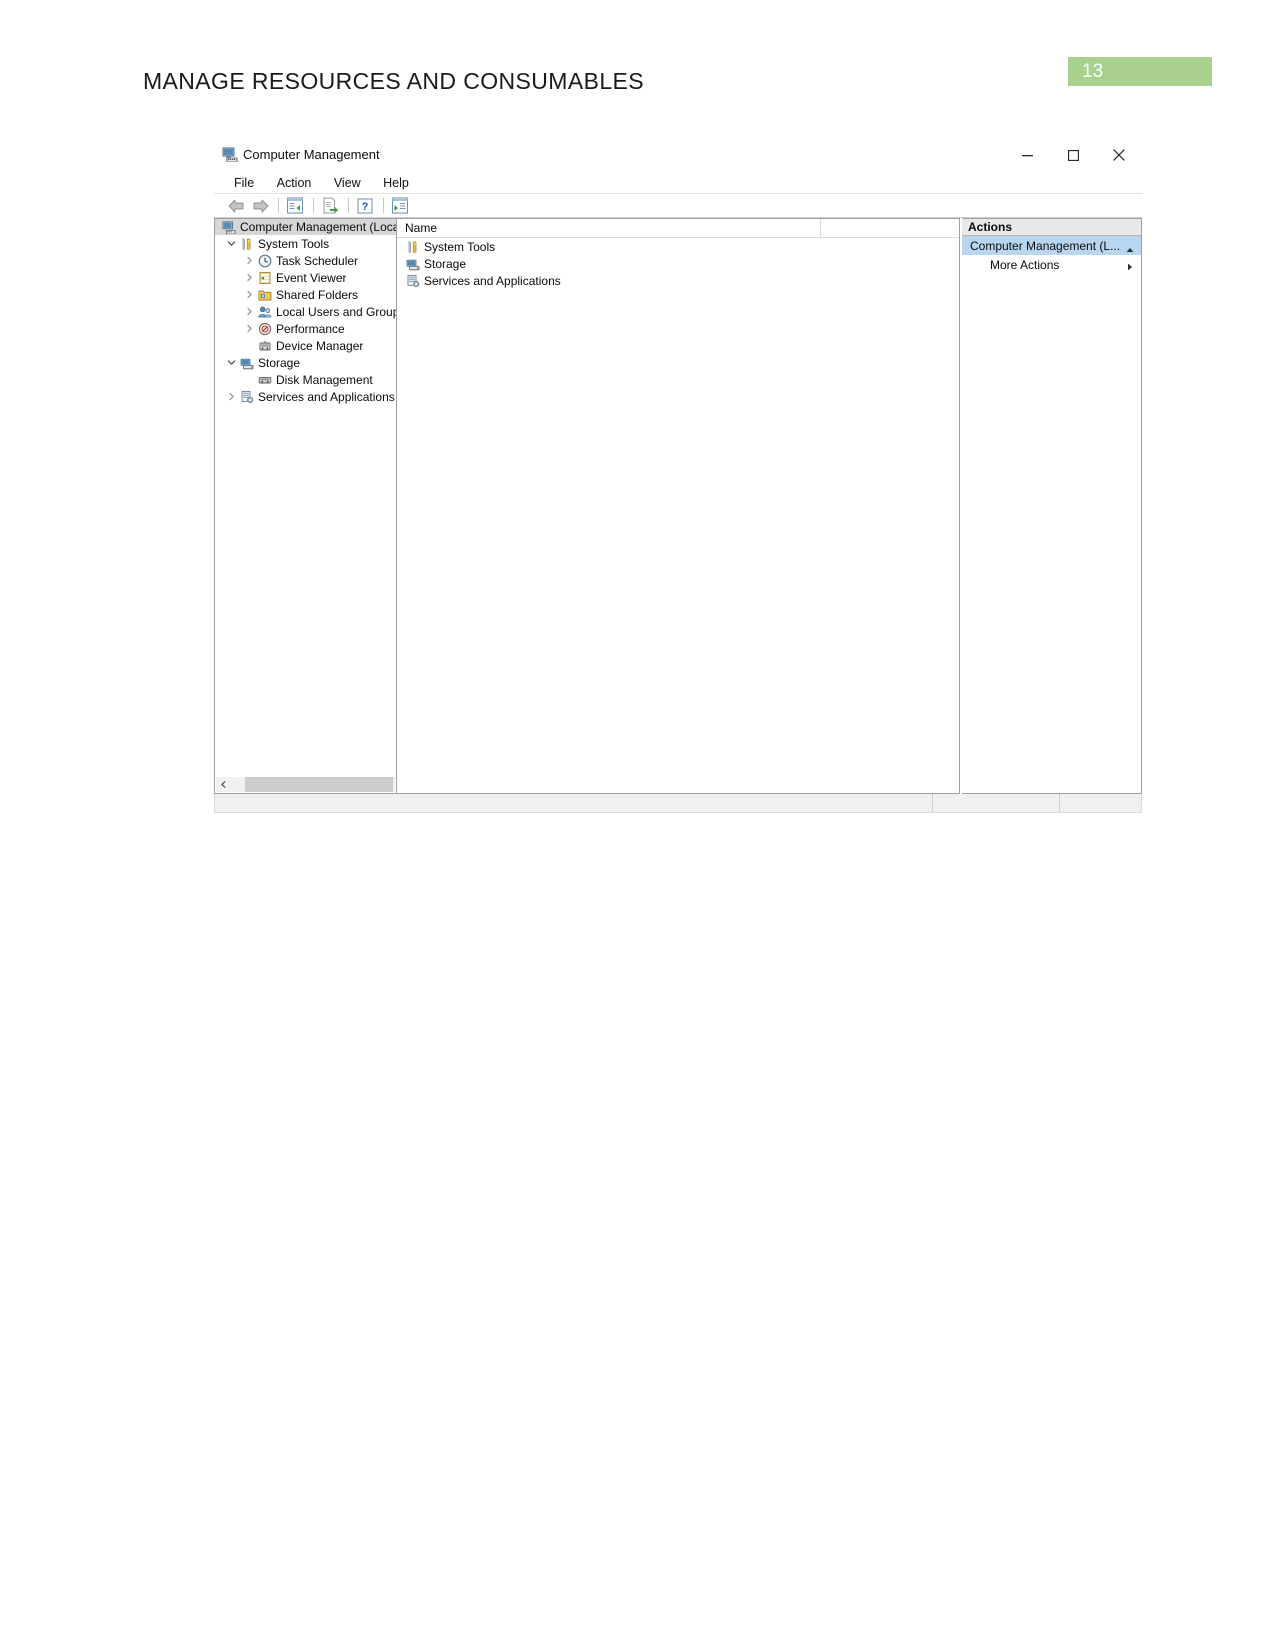  I want to click on action-item-more-actions: More Actions, so click(1051, 264).